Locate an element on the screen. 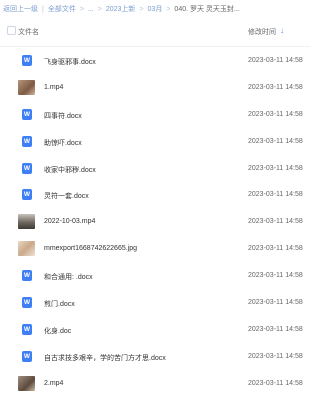  file-row: W 自古求技多艰辛，学的苦门方才思.docx 2023-03-11 14:58 is located at coordinates (155, 356).